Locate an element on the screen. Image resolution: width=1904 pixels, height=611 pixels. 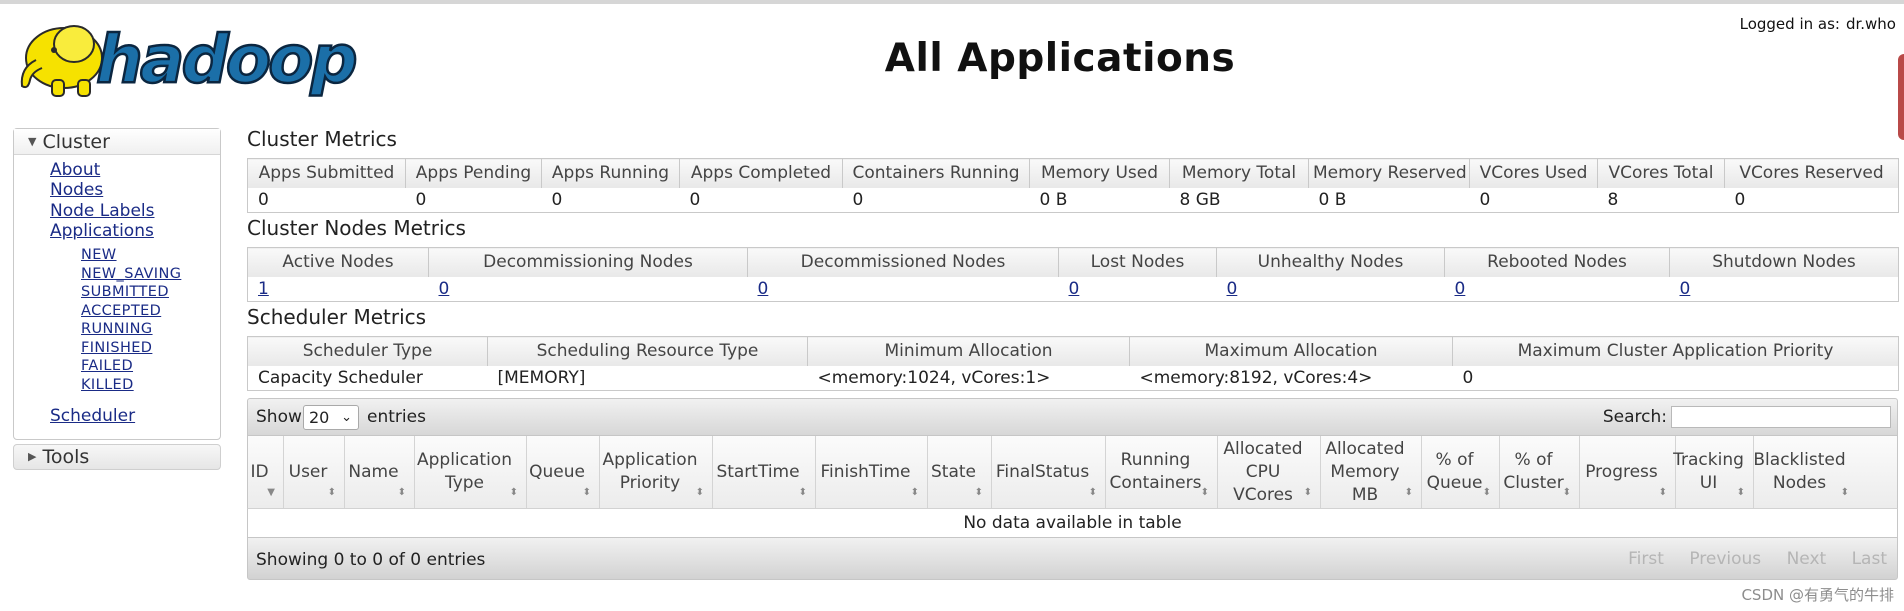
pager-last: Last is located at coordinates (1869, 559).